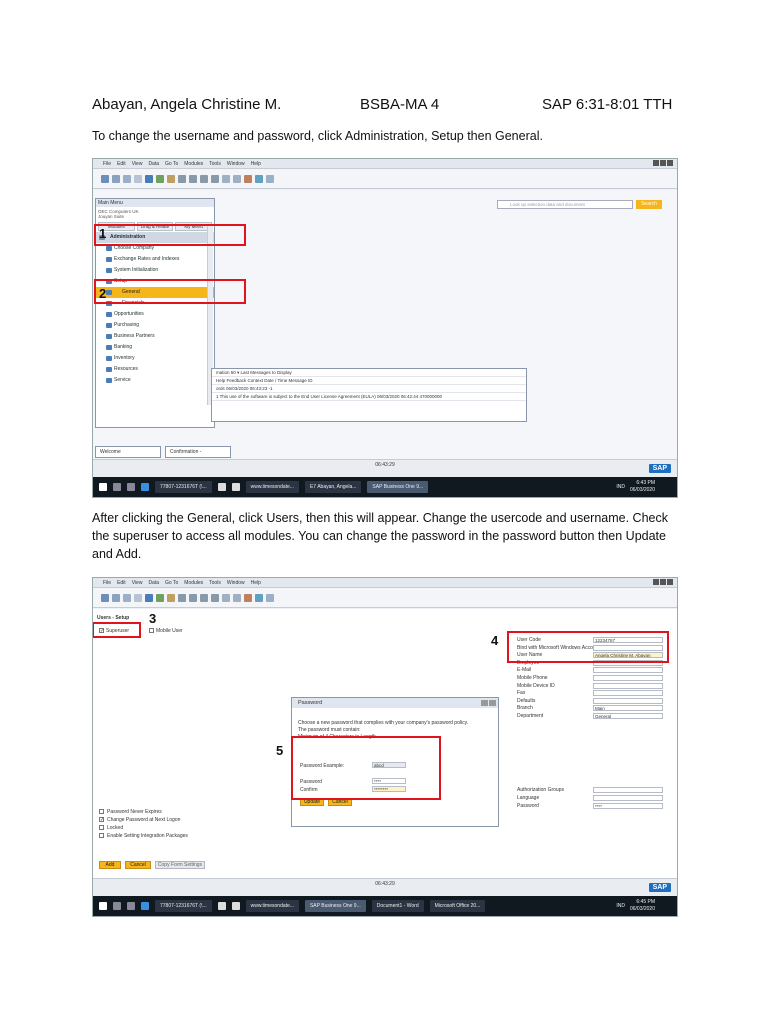 This screenshot has height=1024, width=768. Describe the element at coordinates (628, 708) in the screenshot. I see `field-input: Main` at that location.